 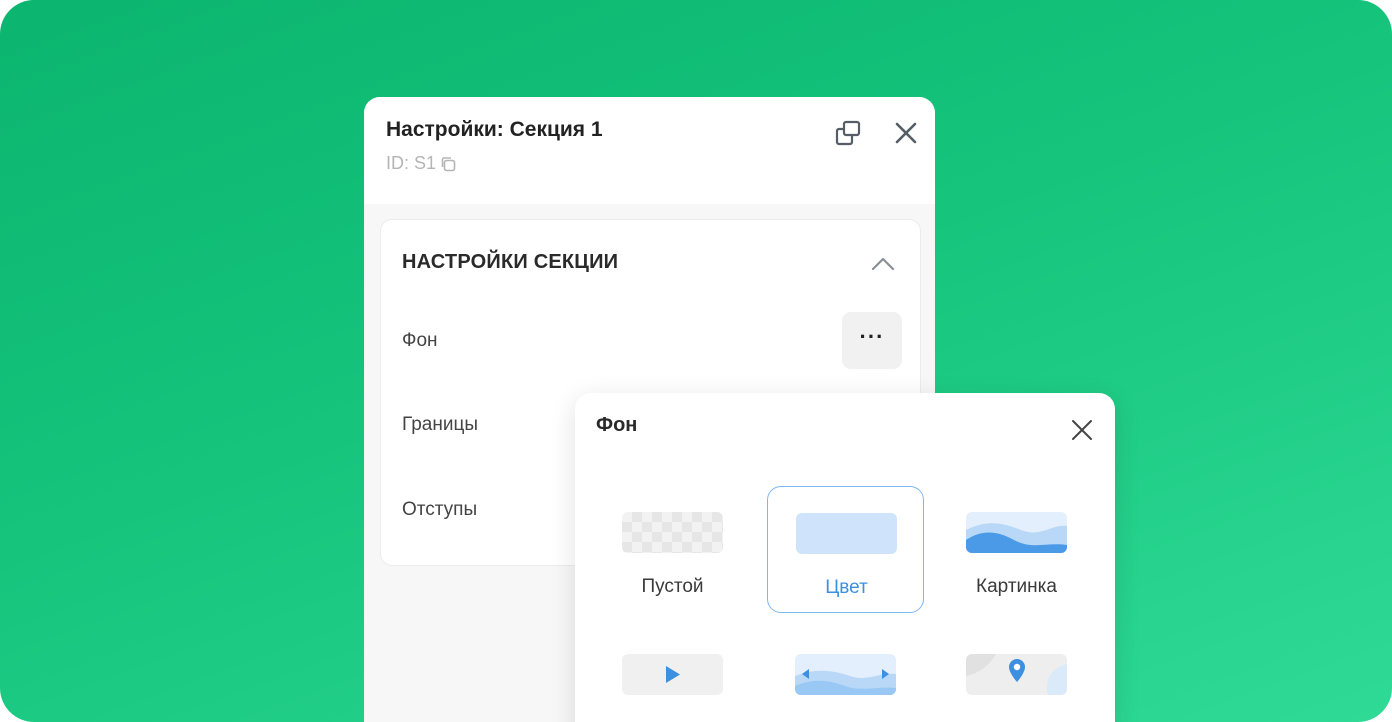 I want to click on bg-option-label: Картинка, so click(x=1016, y=586).